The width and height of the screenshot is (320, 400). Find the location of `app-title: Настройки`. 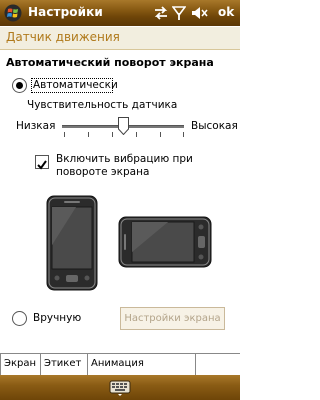

app-title: Настройки is located at coordinates (65, 12).